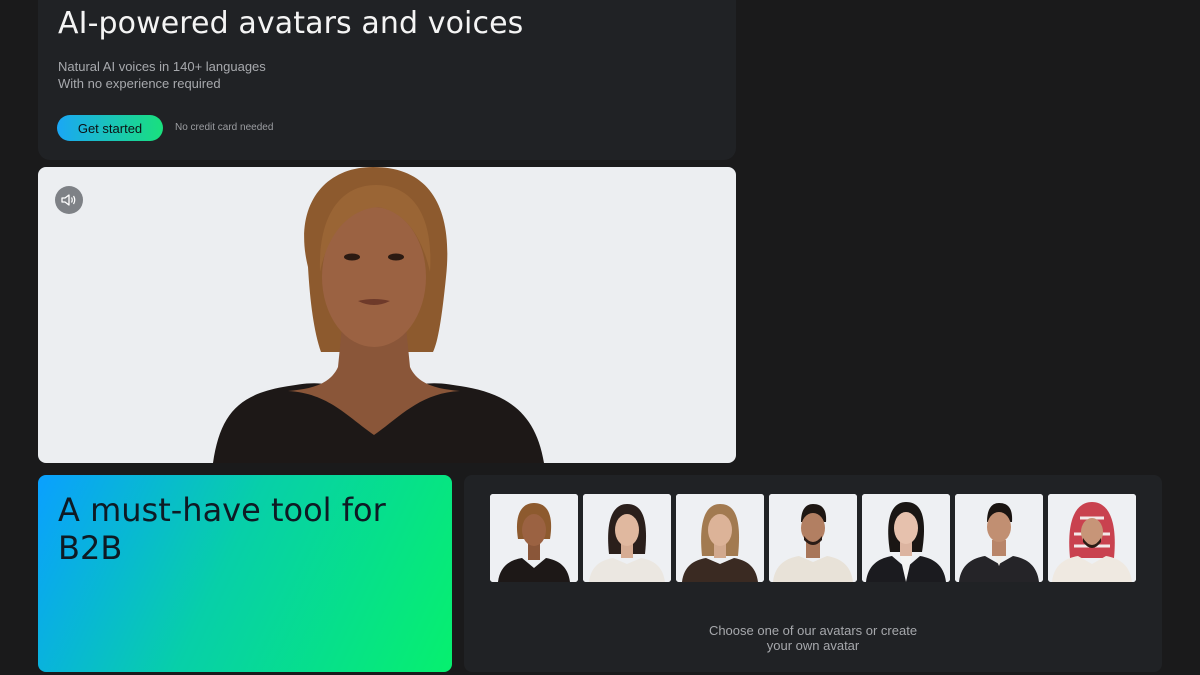  What do you see at coordinates (245, 573) in the screenshot?
I see `b2b-feature-card: A must-have tool for B2B` at bounding box center [245, 573].